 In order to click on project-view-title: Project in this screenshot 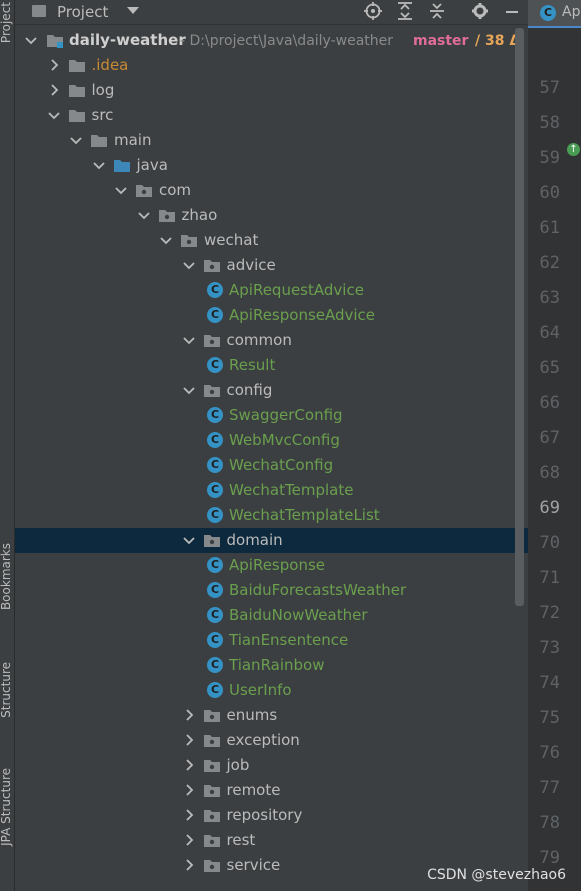, I will do `click(82, 12)`.